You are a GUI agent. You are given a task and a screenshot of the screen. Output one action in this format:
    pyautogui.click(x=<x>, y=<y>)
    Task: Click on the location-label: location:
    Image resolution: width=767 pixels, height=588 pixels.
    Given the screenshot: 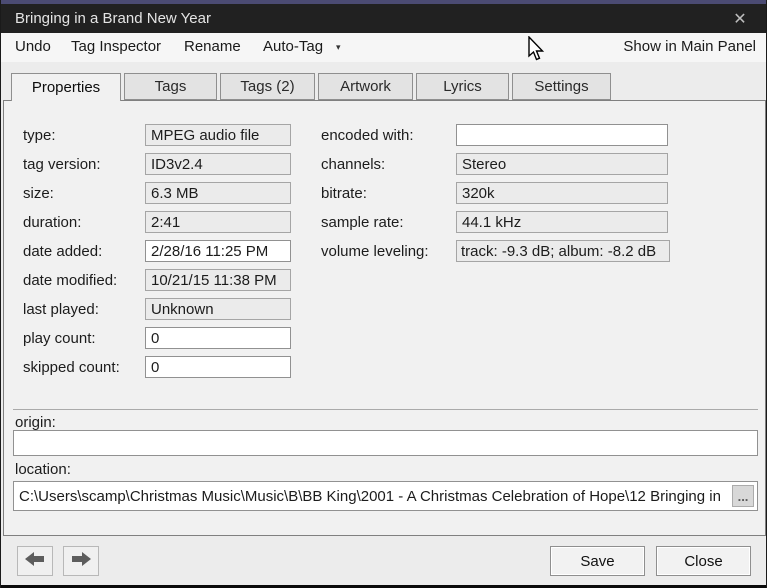 What is the action you would take?
    pyautogui.click(x=43, y=469)
    